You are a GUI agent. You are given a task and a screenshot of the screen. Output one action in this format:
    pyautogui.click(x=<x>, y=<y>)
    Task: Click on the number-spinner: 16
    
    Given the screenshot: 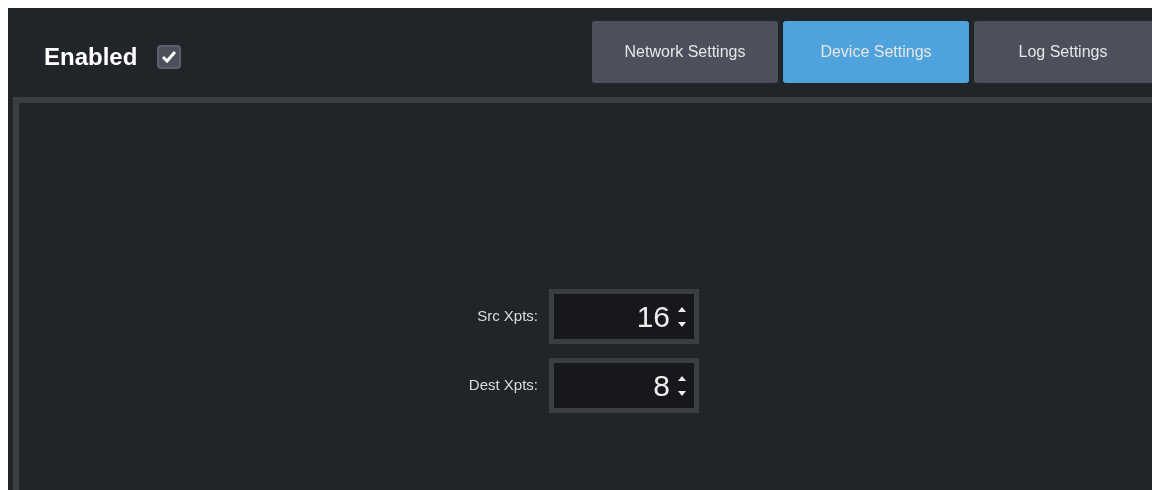 What is the action you would take?
    pyautogui.click(x=624, y=316)
    